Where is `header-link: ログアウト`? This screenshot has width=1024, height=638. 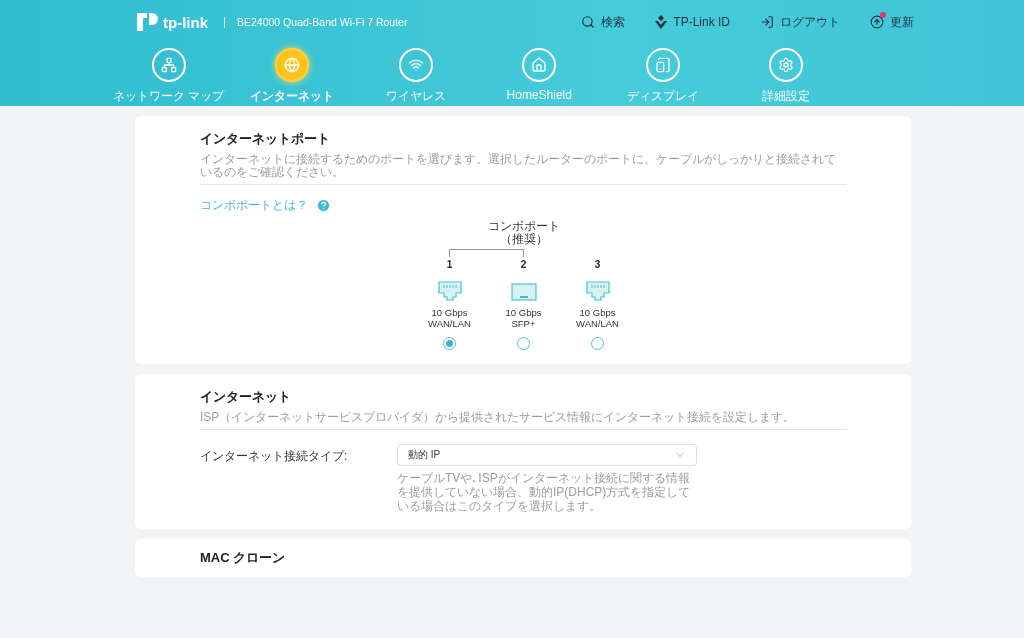
header-link: ログアウト is located at coordinates (800, 22).